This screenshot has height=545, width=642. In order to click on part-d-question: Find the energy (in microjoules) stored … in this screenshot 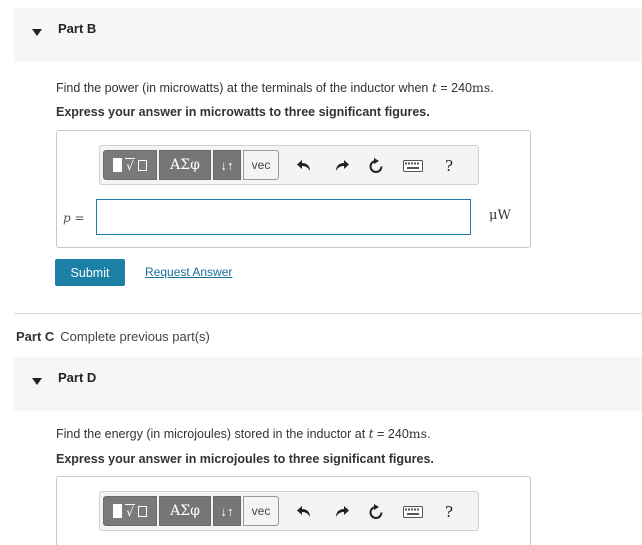, I will do `click(243, 433)`.